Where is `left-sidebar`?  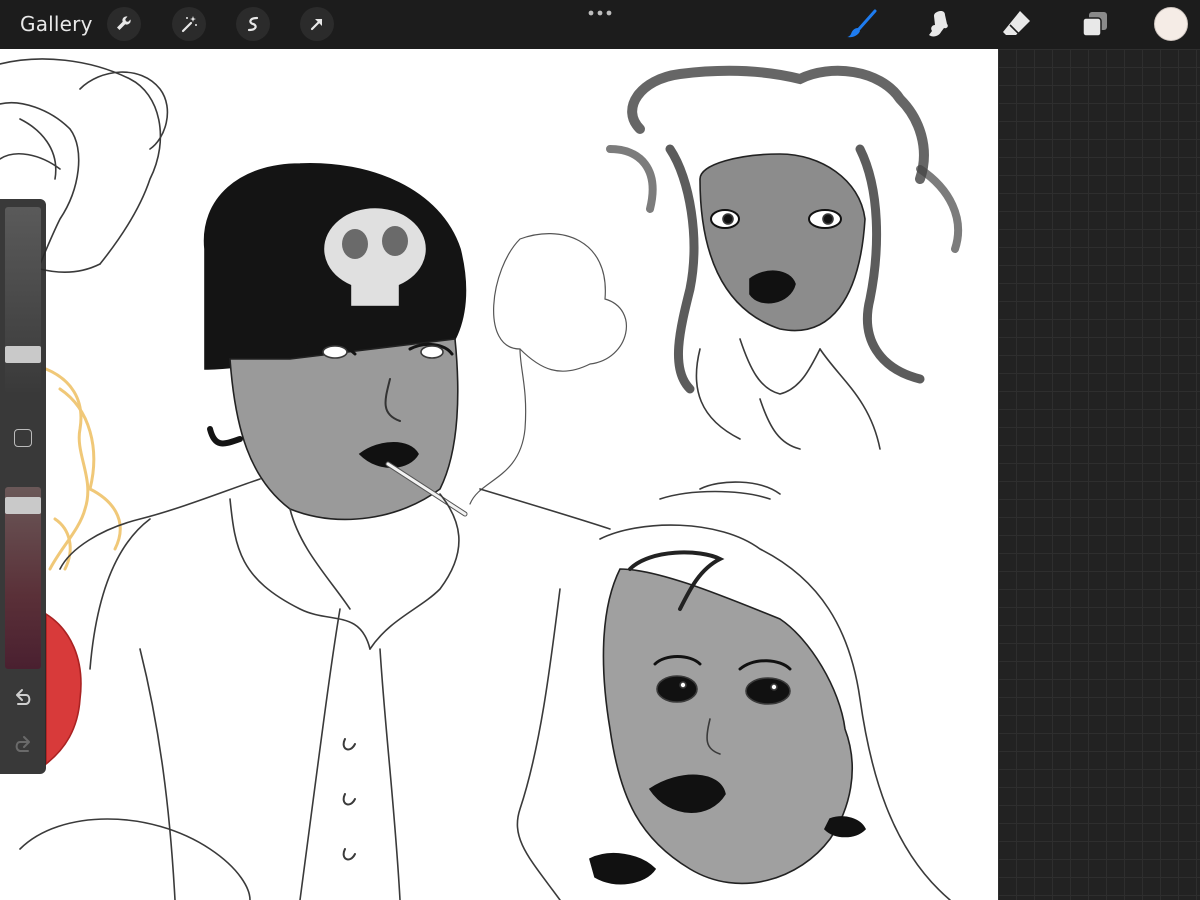
left-sidebar is located at coordinates (23, 486).